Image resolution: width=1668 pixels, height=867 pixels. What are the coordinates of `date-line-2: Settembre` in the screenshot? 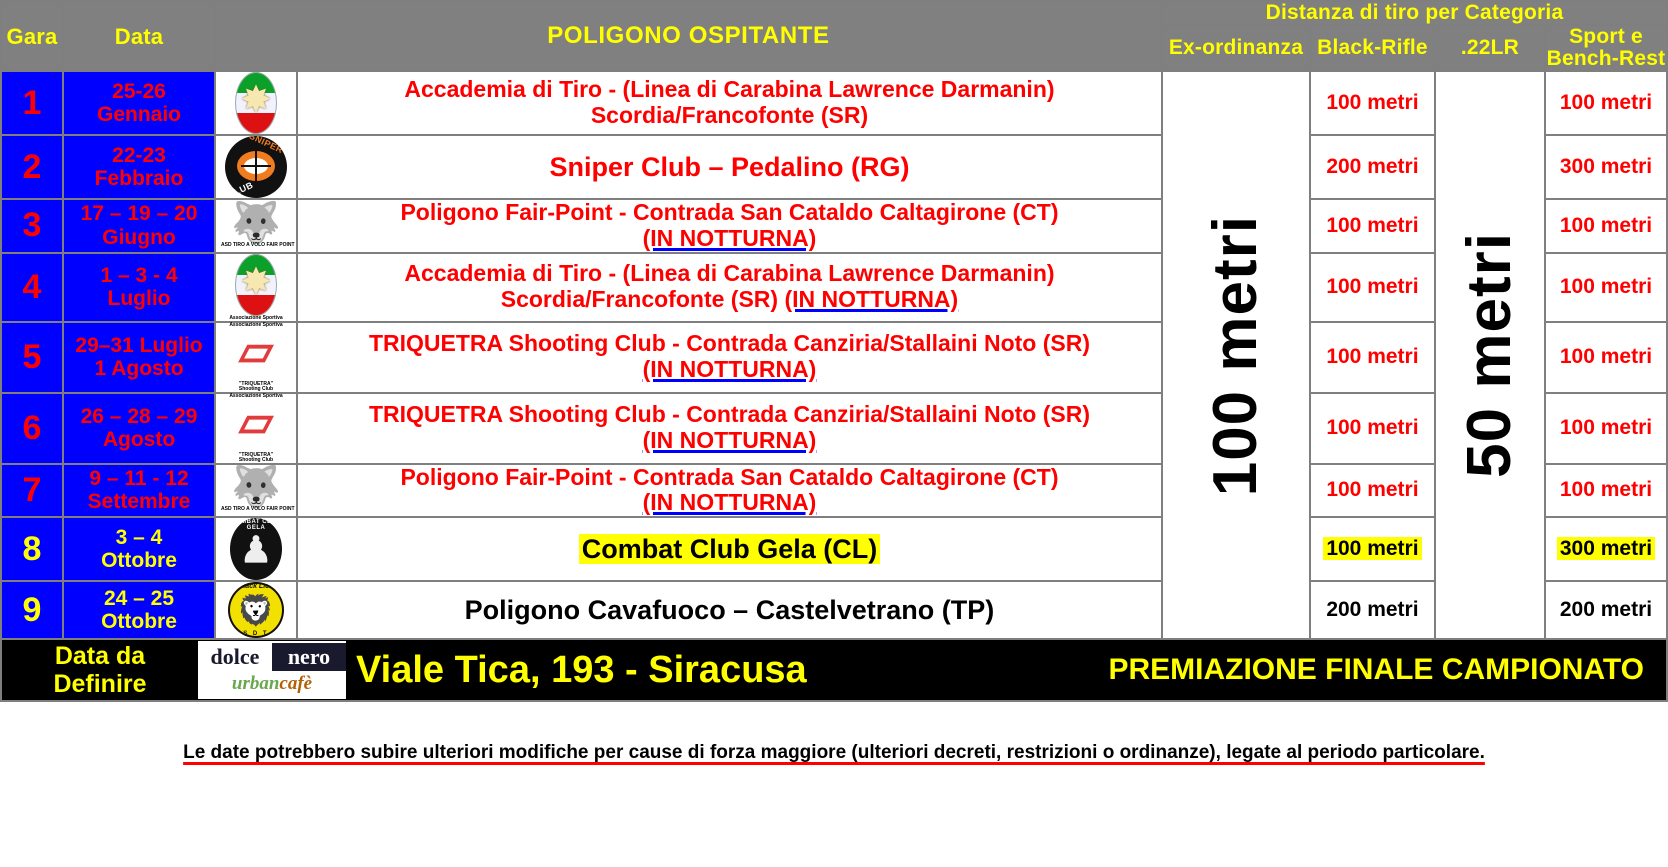 It's located at (139, 502).